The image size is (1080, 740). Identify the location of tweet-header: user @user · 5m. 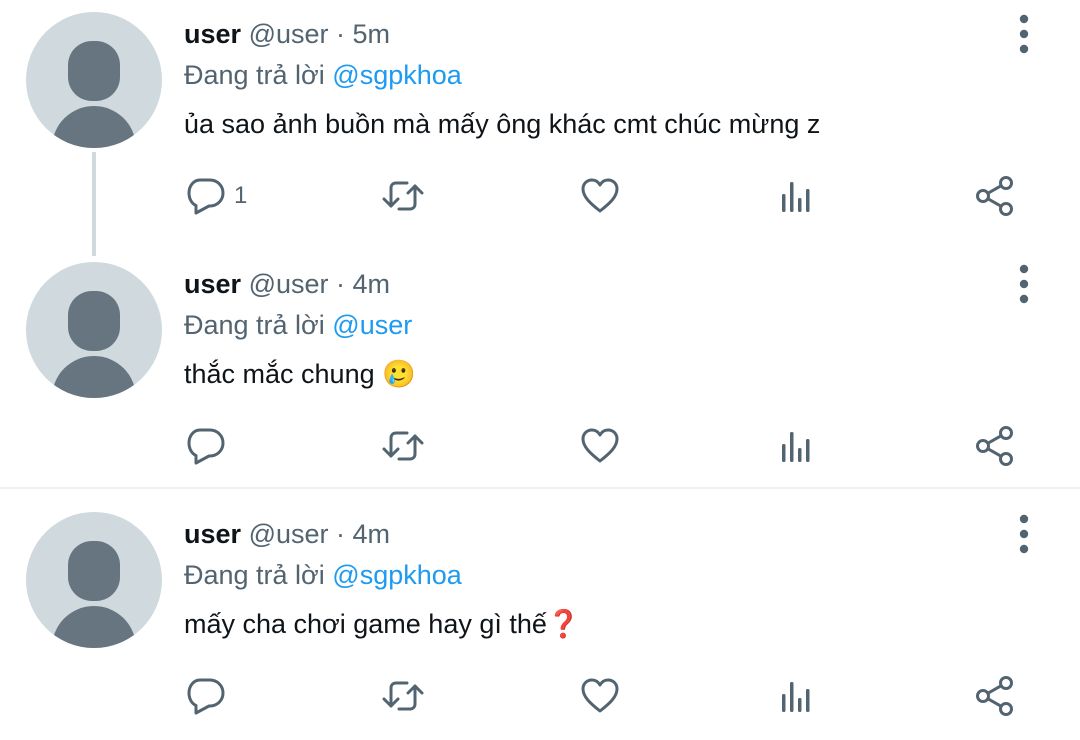
(287, 34).